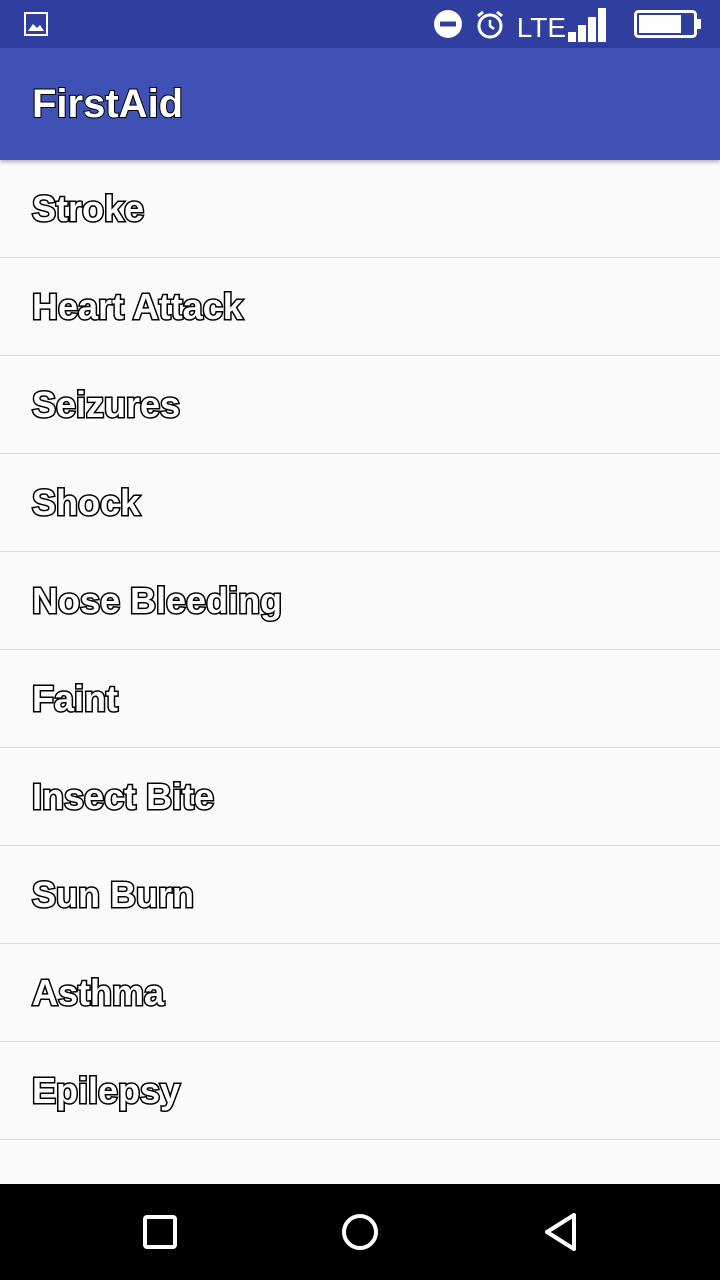 The image size is (720, 1280). Describe the element at coordinates (360, 405) in the screenshot. I see `list-item: Seizures` at that location.